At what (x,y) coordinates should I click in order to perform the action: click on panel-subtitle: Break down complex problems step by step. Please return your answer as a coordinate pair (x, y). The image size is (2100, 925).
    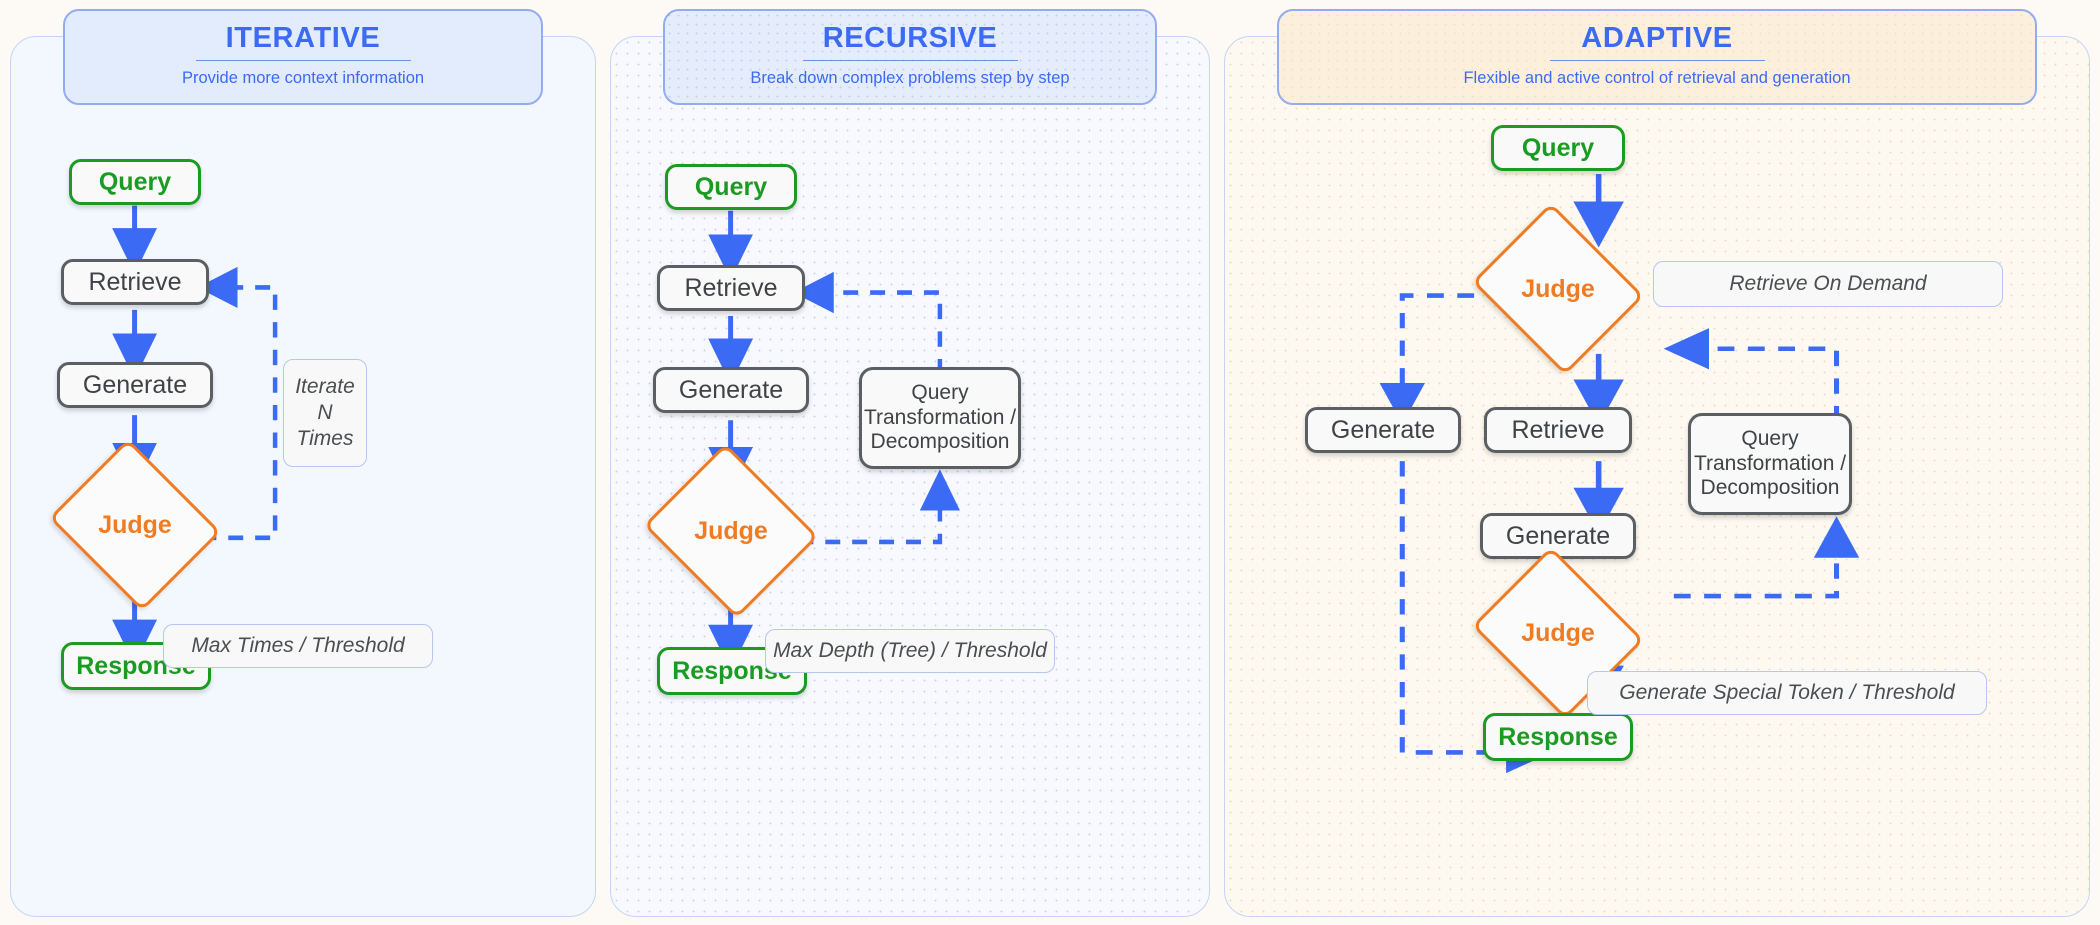
    Looking at the image, I should click on (910, 78).